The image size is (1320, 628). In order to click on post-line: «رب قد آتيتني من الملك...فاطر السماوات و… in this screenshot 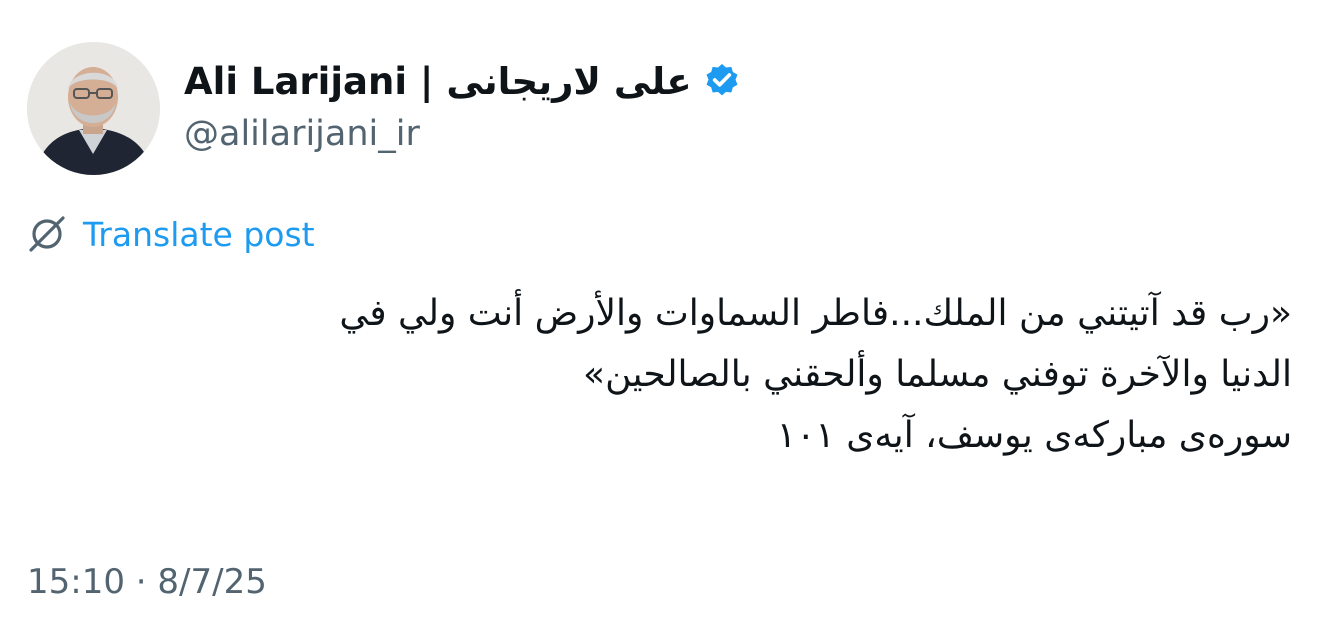, I will do `click(815, 313)`.